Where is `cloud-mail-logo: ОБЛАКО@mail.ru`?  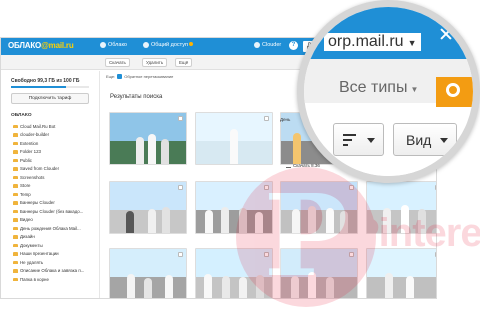
cloud-mail-logo: ОБЛАКО@mail.ru is located at coordinates (41, 45).